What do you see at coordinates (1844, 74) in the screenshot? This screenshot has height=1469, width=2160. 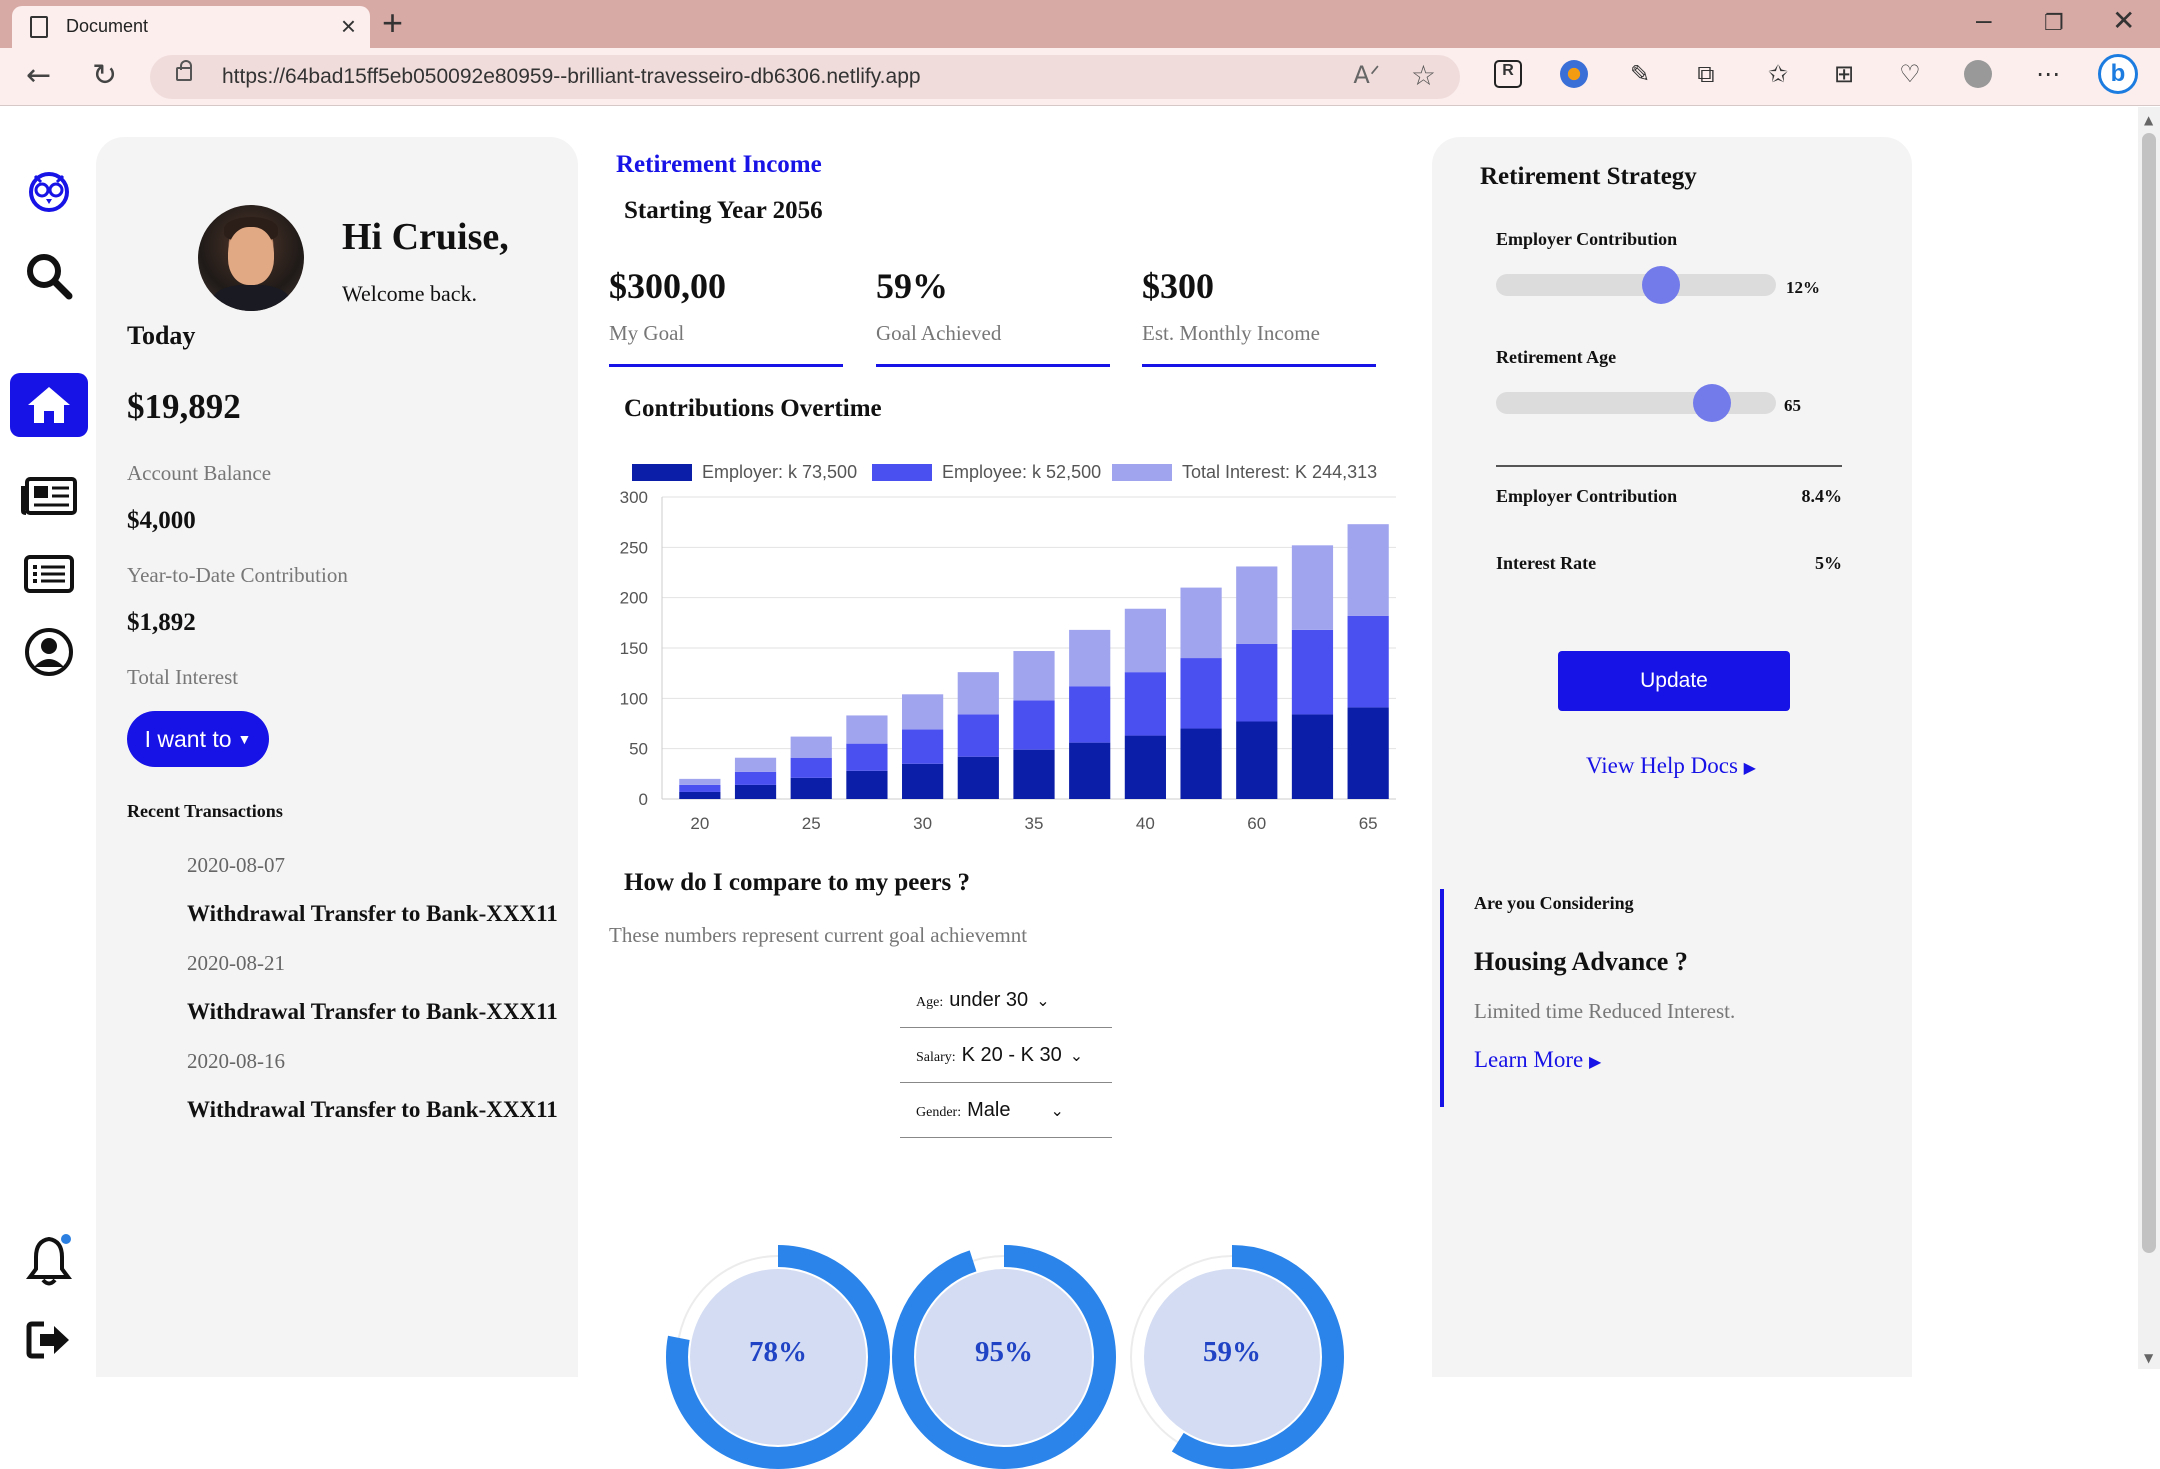 I see `collections-icon: ⊞` at bounding box center [1844, 74].